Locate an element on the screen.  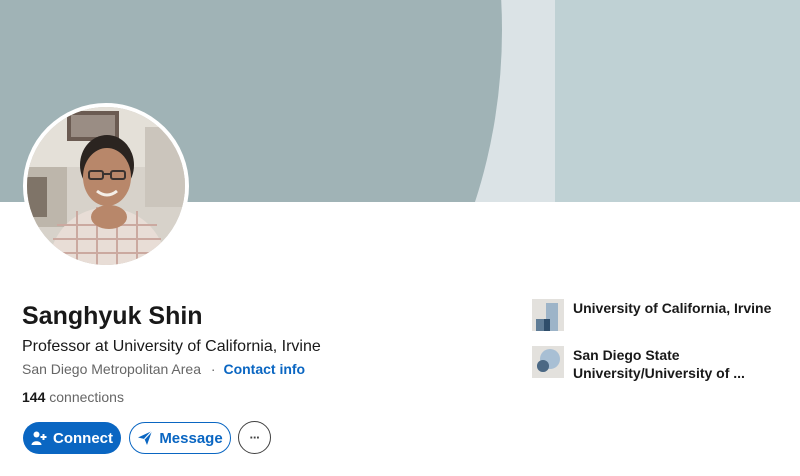
connect-button: Connect is located at coordinates (72, 438).